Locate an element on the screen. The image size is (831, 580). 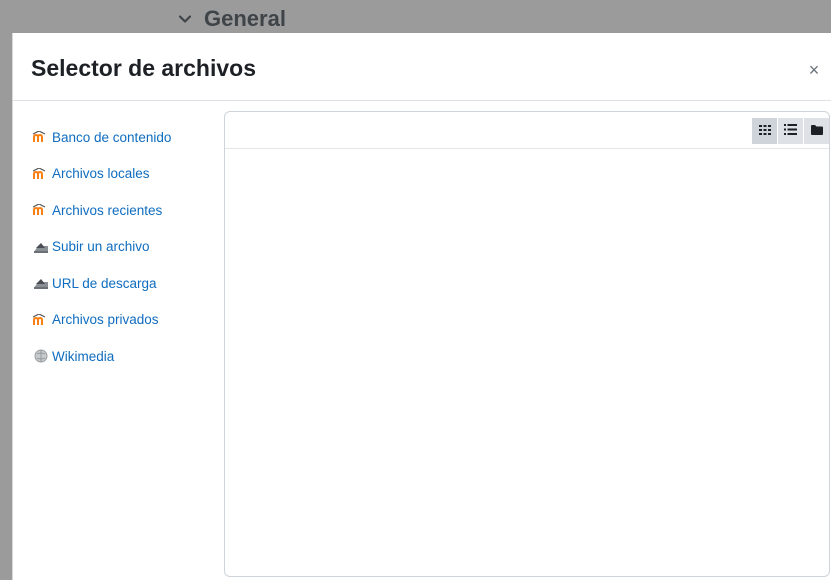
repository-label: Archivos recientes is located at coordinates (107, 210).